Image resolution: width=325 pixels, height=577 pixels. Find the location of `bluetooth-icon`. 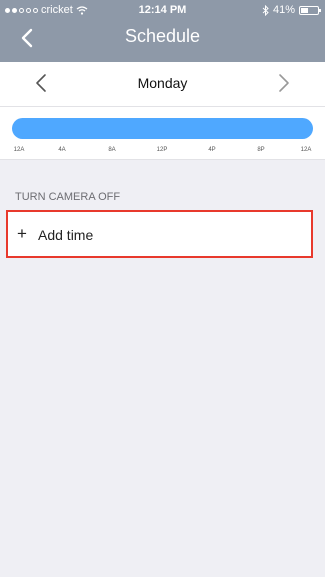

bluetooth-icon is located at coordinates (265, 10).